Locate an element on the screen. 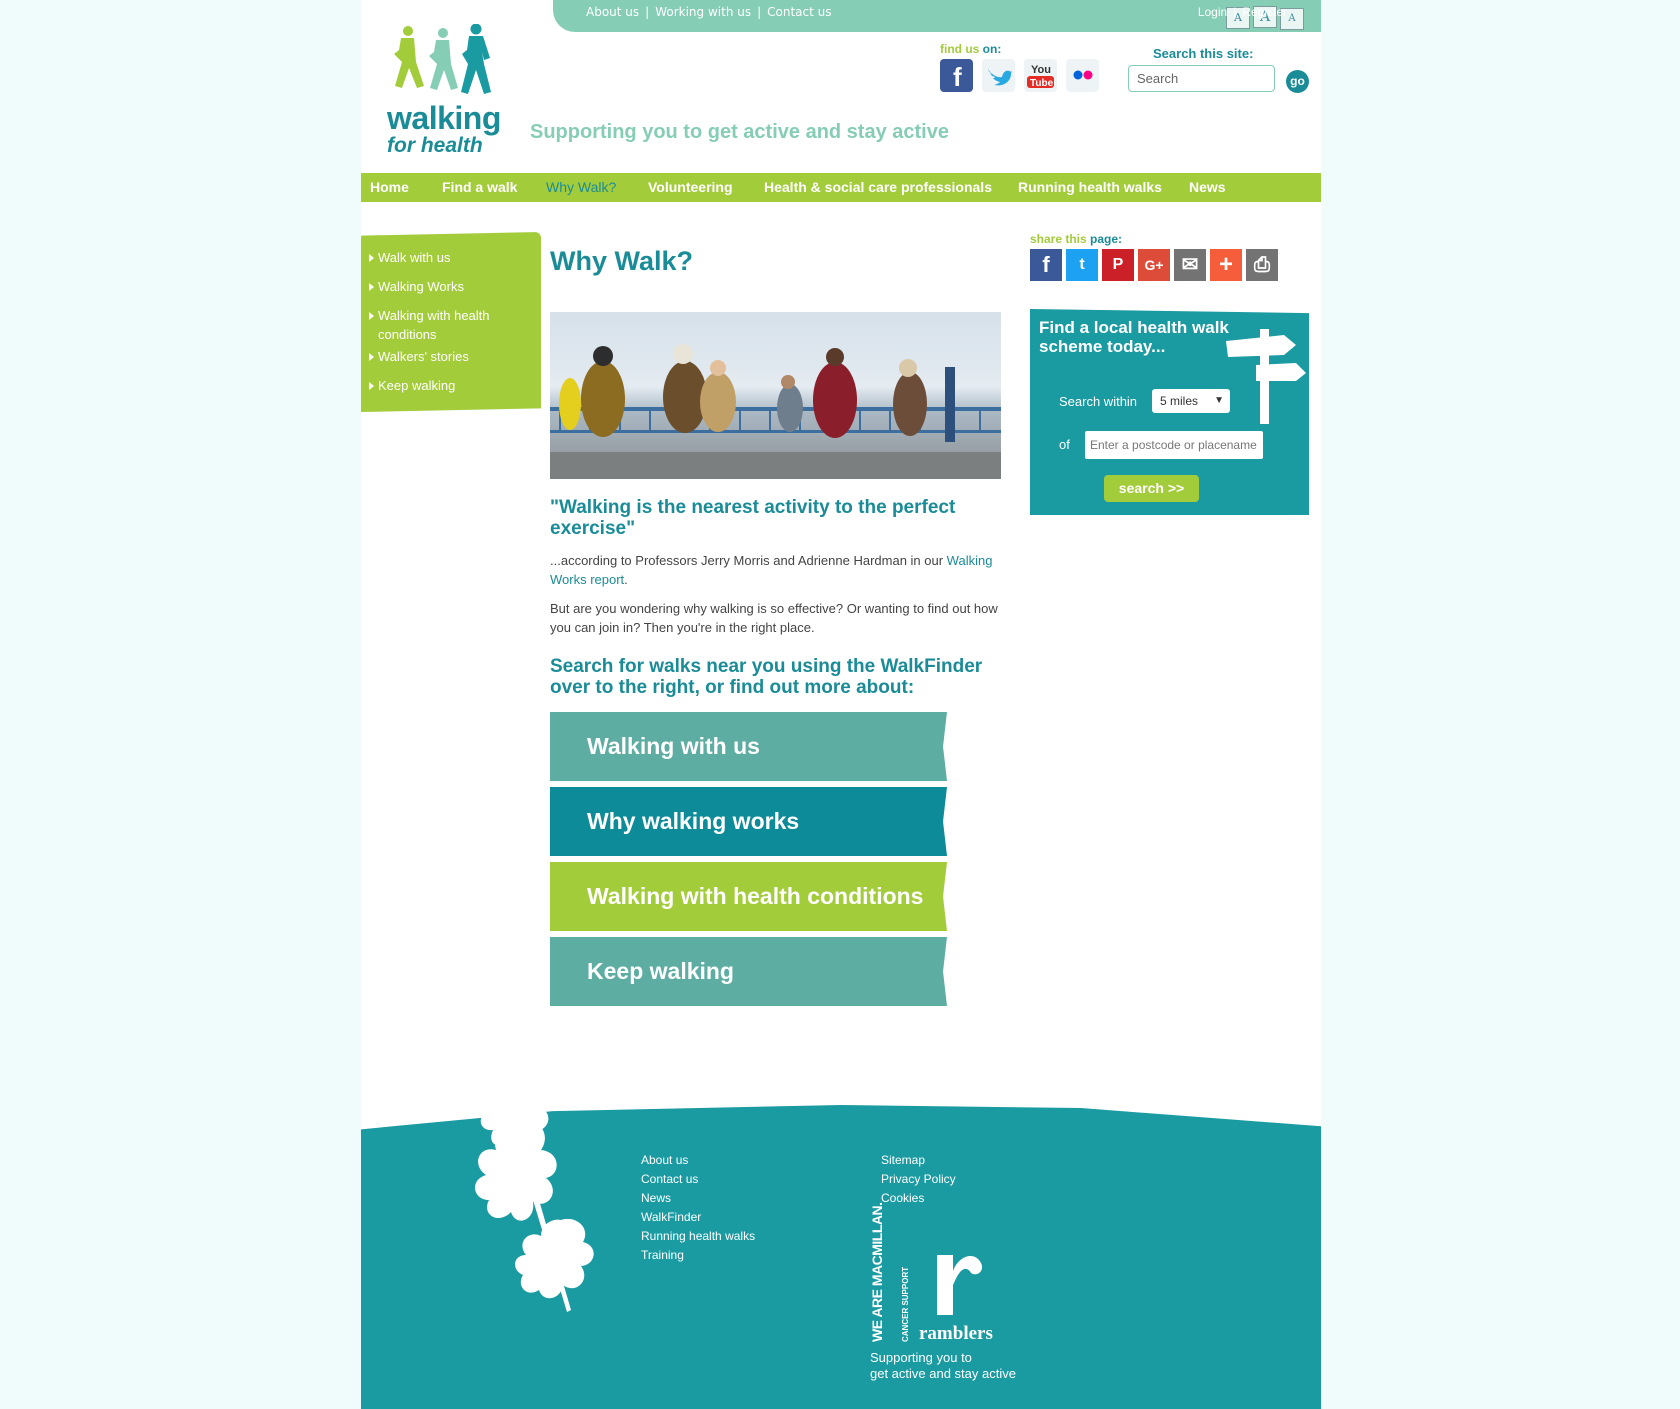 This screenshot has height=1409, width=1680. facebook-icon: f is located at coordinates (956, 75).